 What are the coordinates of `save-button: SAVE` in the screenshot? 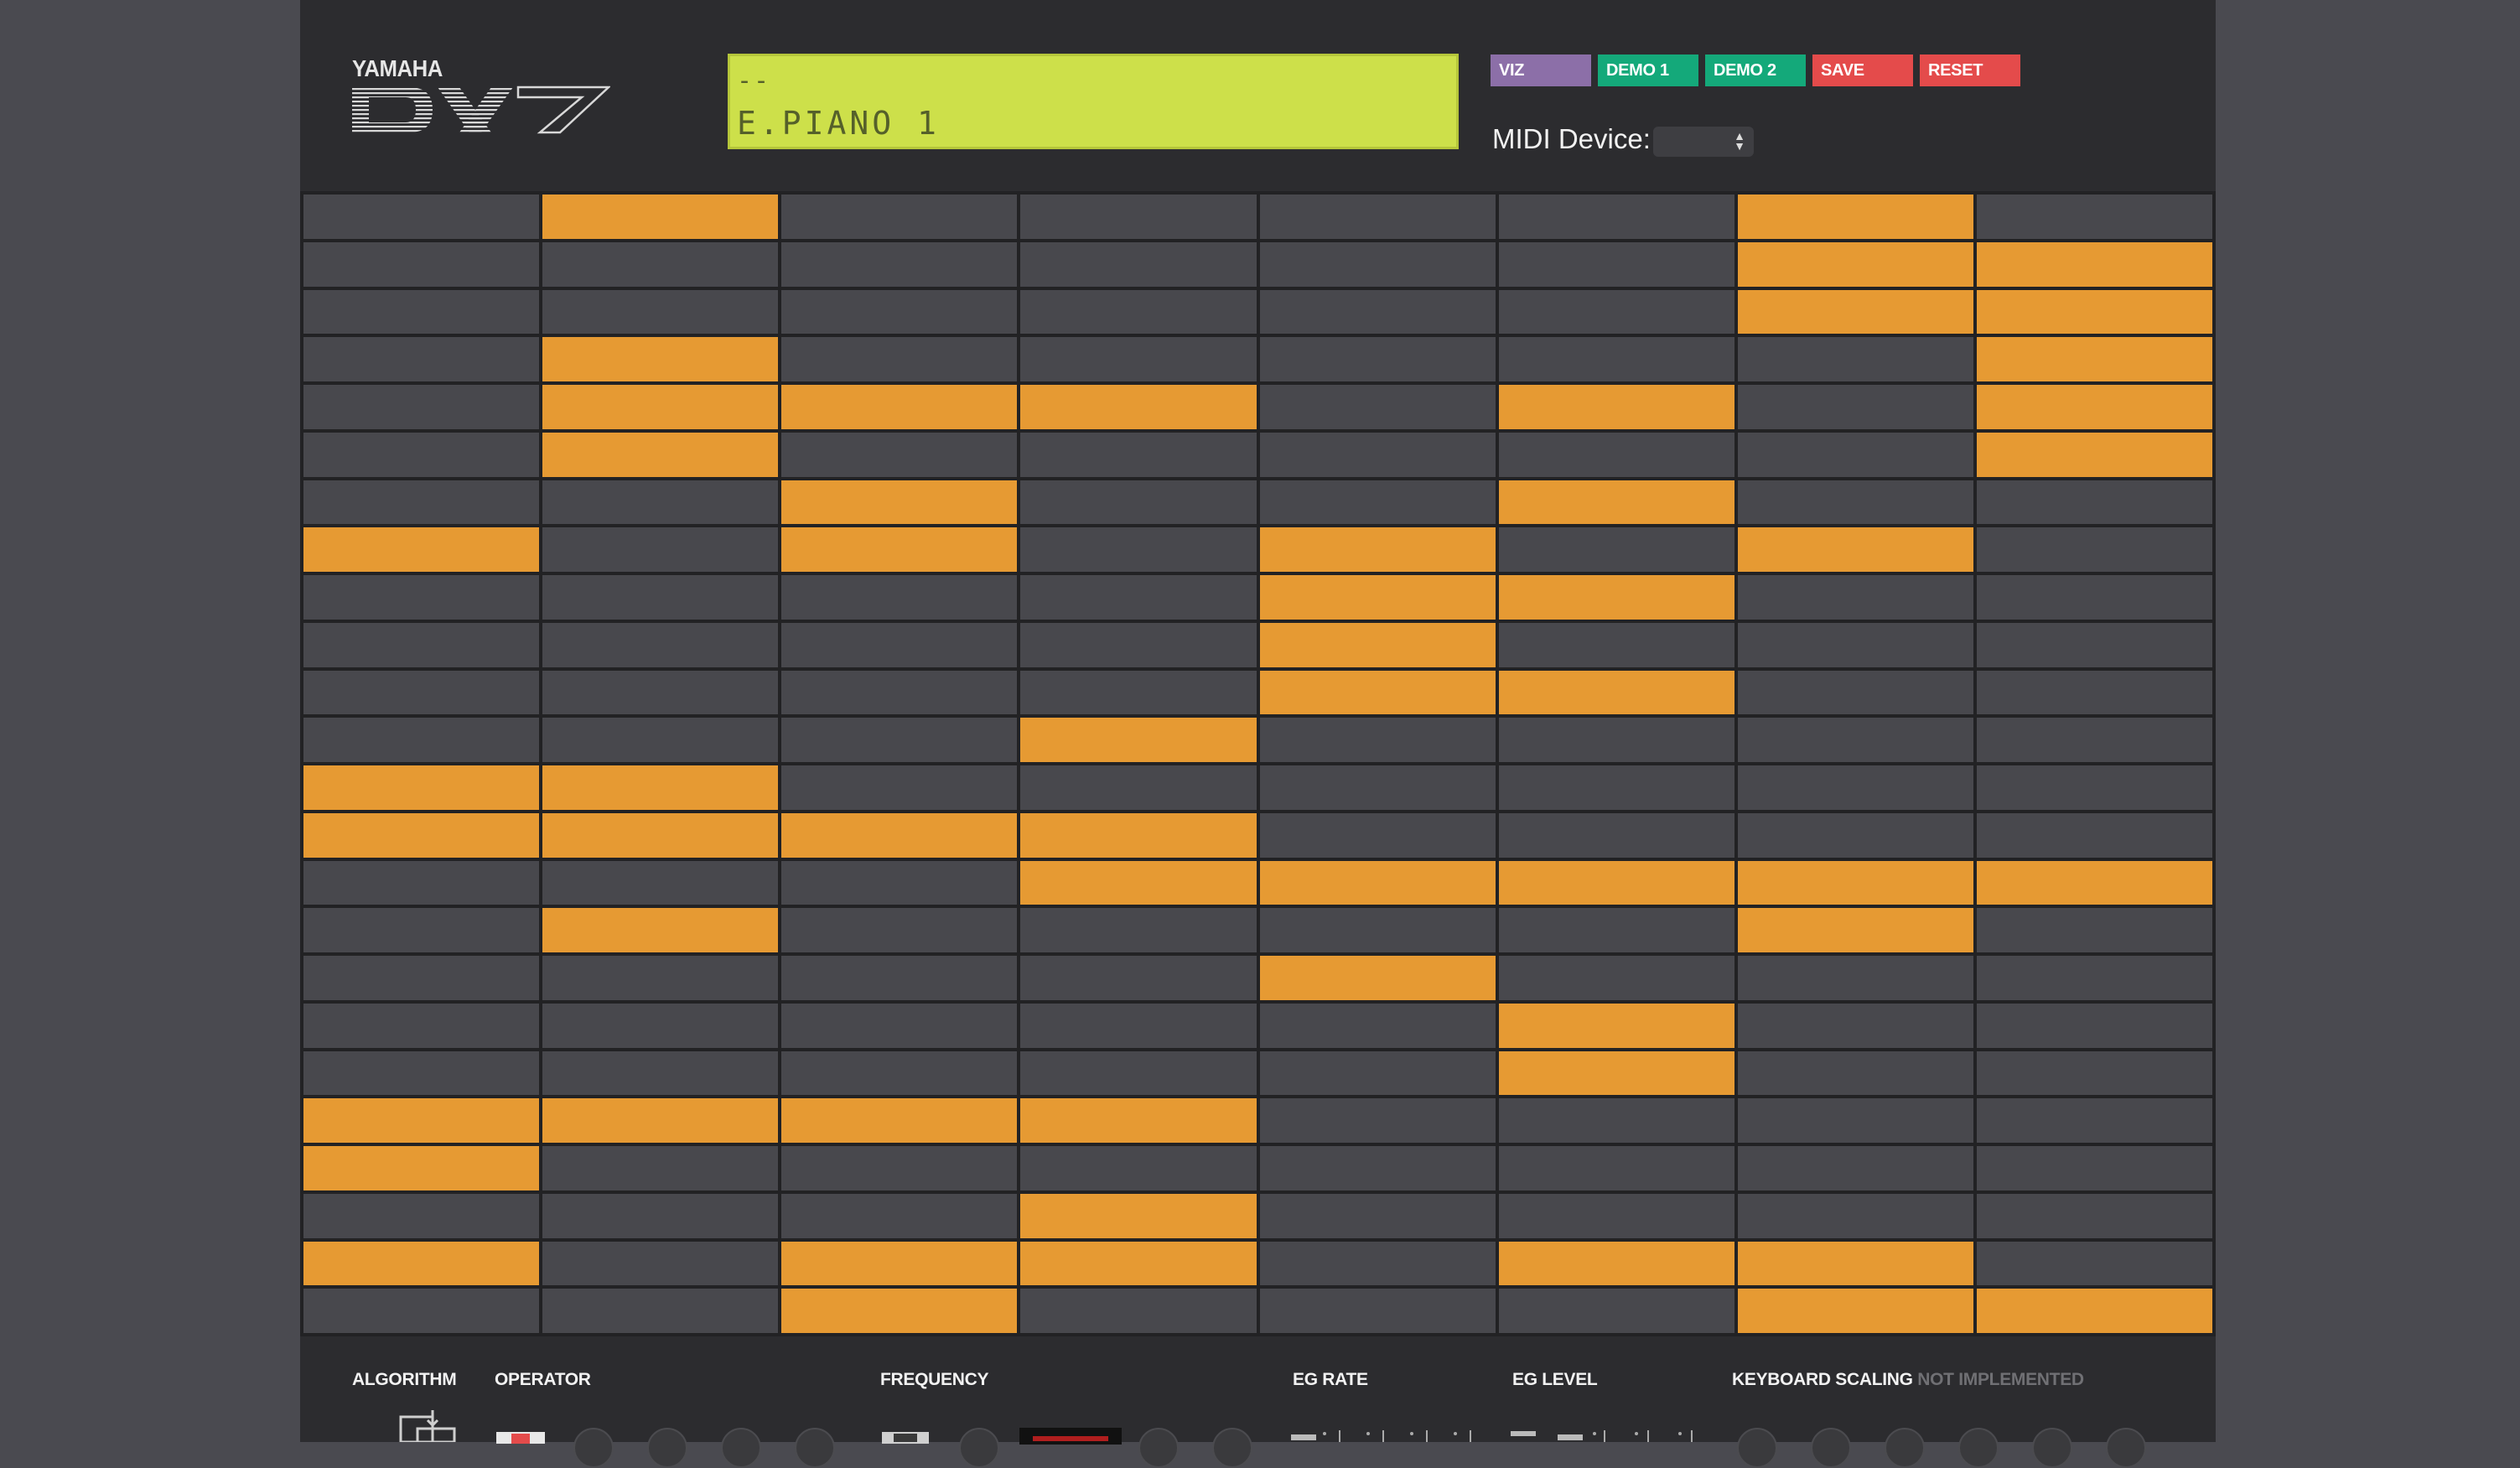 It's located at (1862, 70).